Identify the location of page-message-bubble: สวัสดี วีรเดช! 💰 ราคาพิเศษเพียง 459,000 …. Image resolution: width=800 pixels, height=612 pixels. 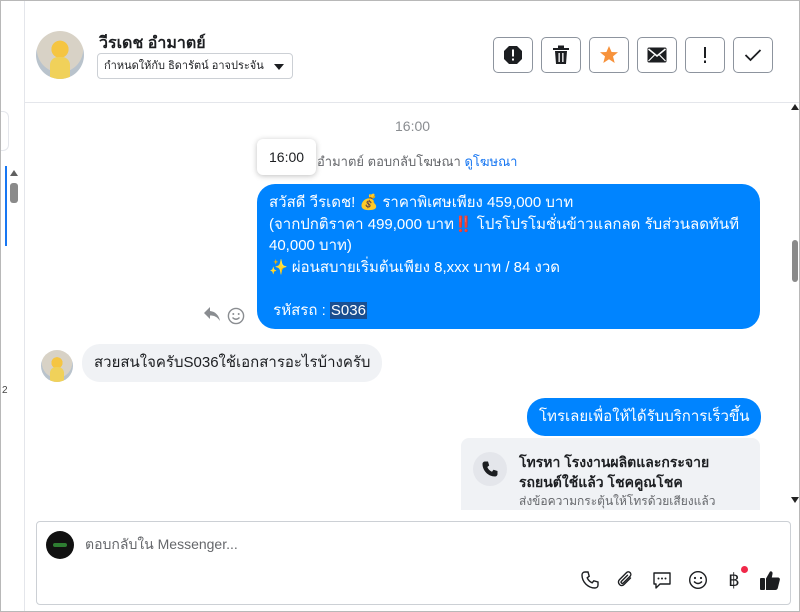
(508, 256).